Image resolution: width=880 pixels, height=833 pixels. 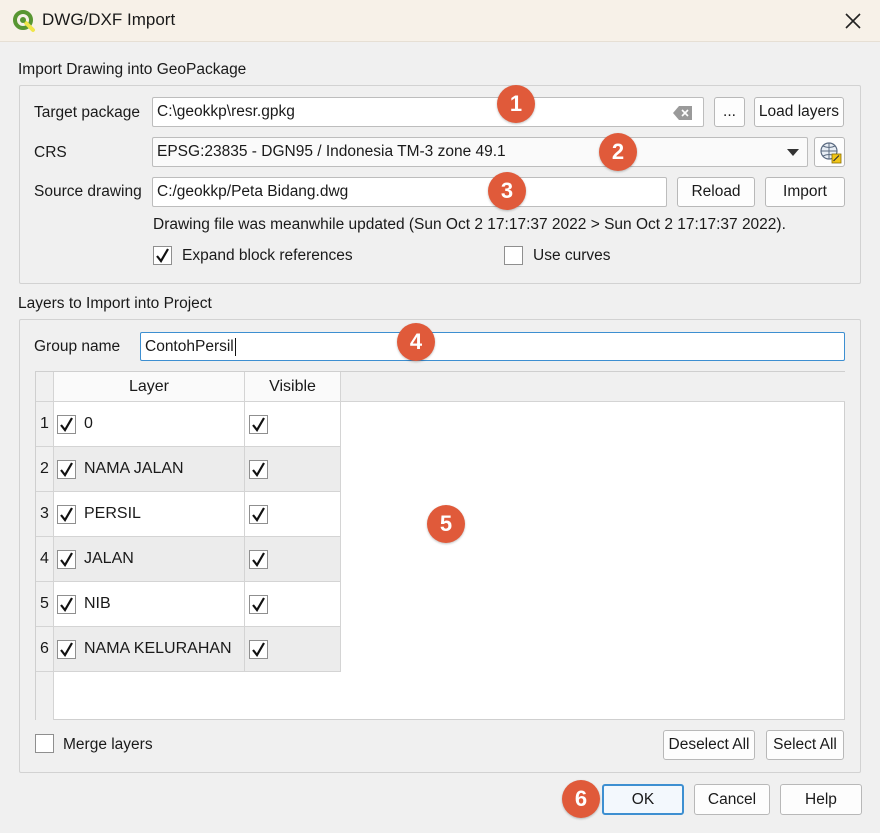 I want to click on cancel-button: Cancel, so click(x=732, y=799).